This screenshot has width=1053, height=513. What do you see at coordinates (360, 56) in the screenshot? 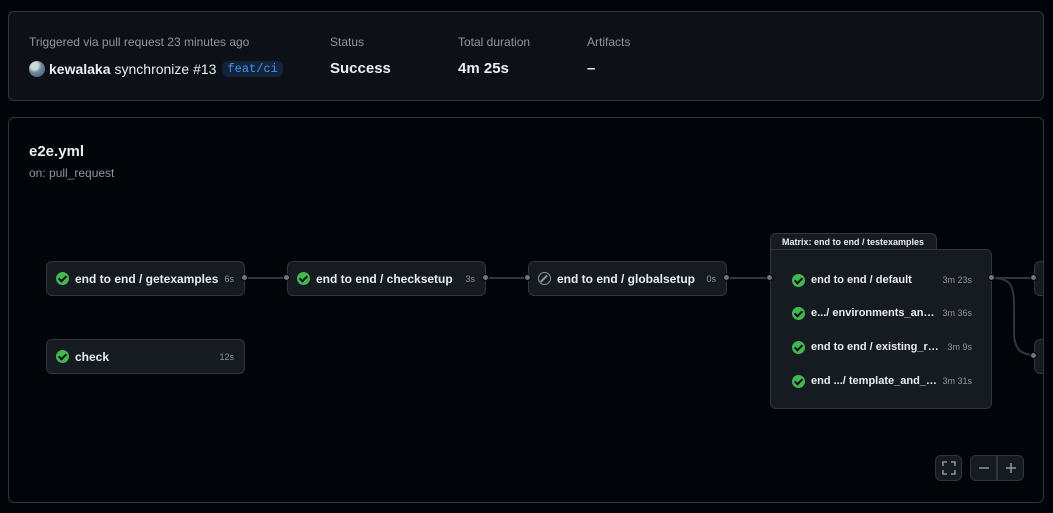
I see `status-section: Status Success` at bounding box center [360, 56].